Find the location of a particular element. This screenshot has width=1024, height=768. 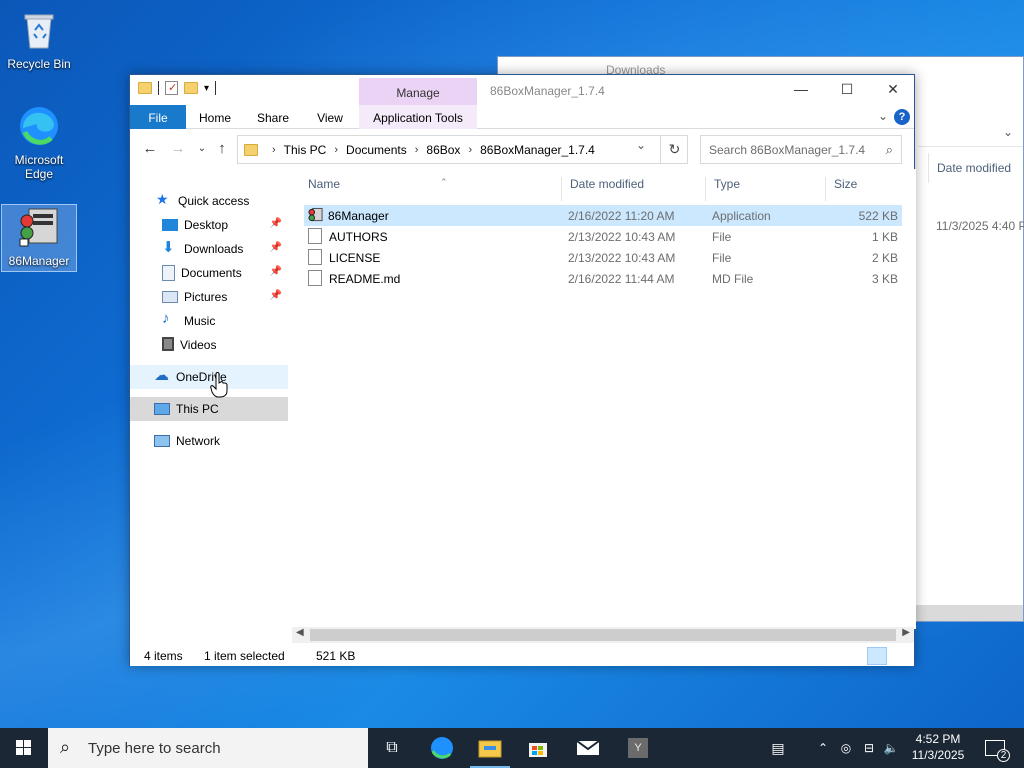

nav-item-pictures: Pictures 📌 is located at coordinates (209, 297).